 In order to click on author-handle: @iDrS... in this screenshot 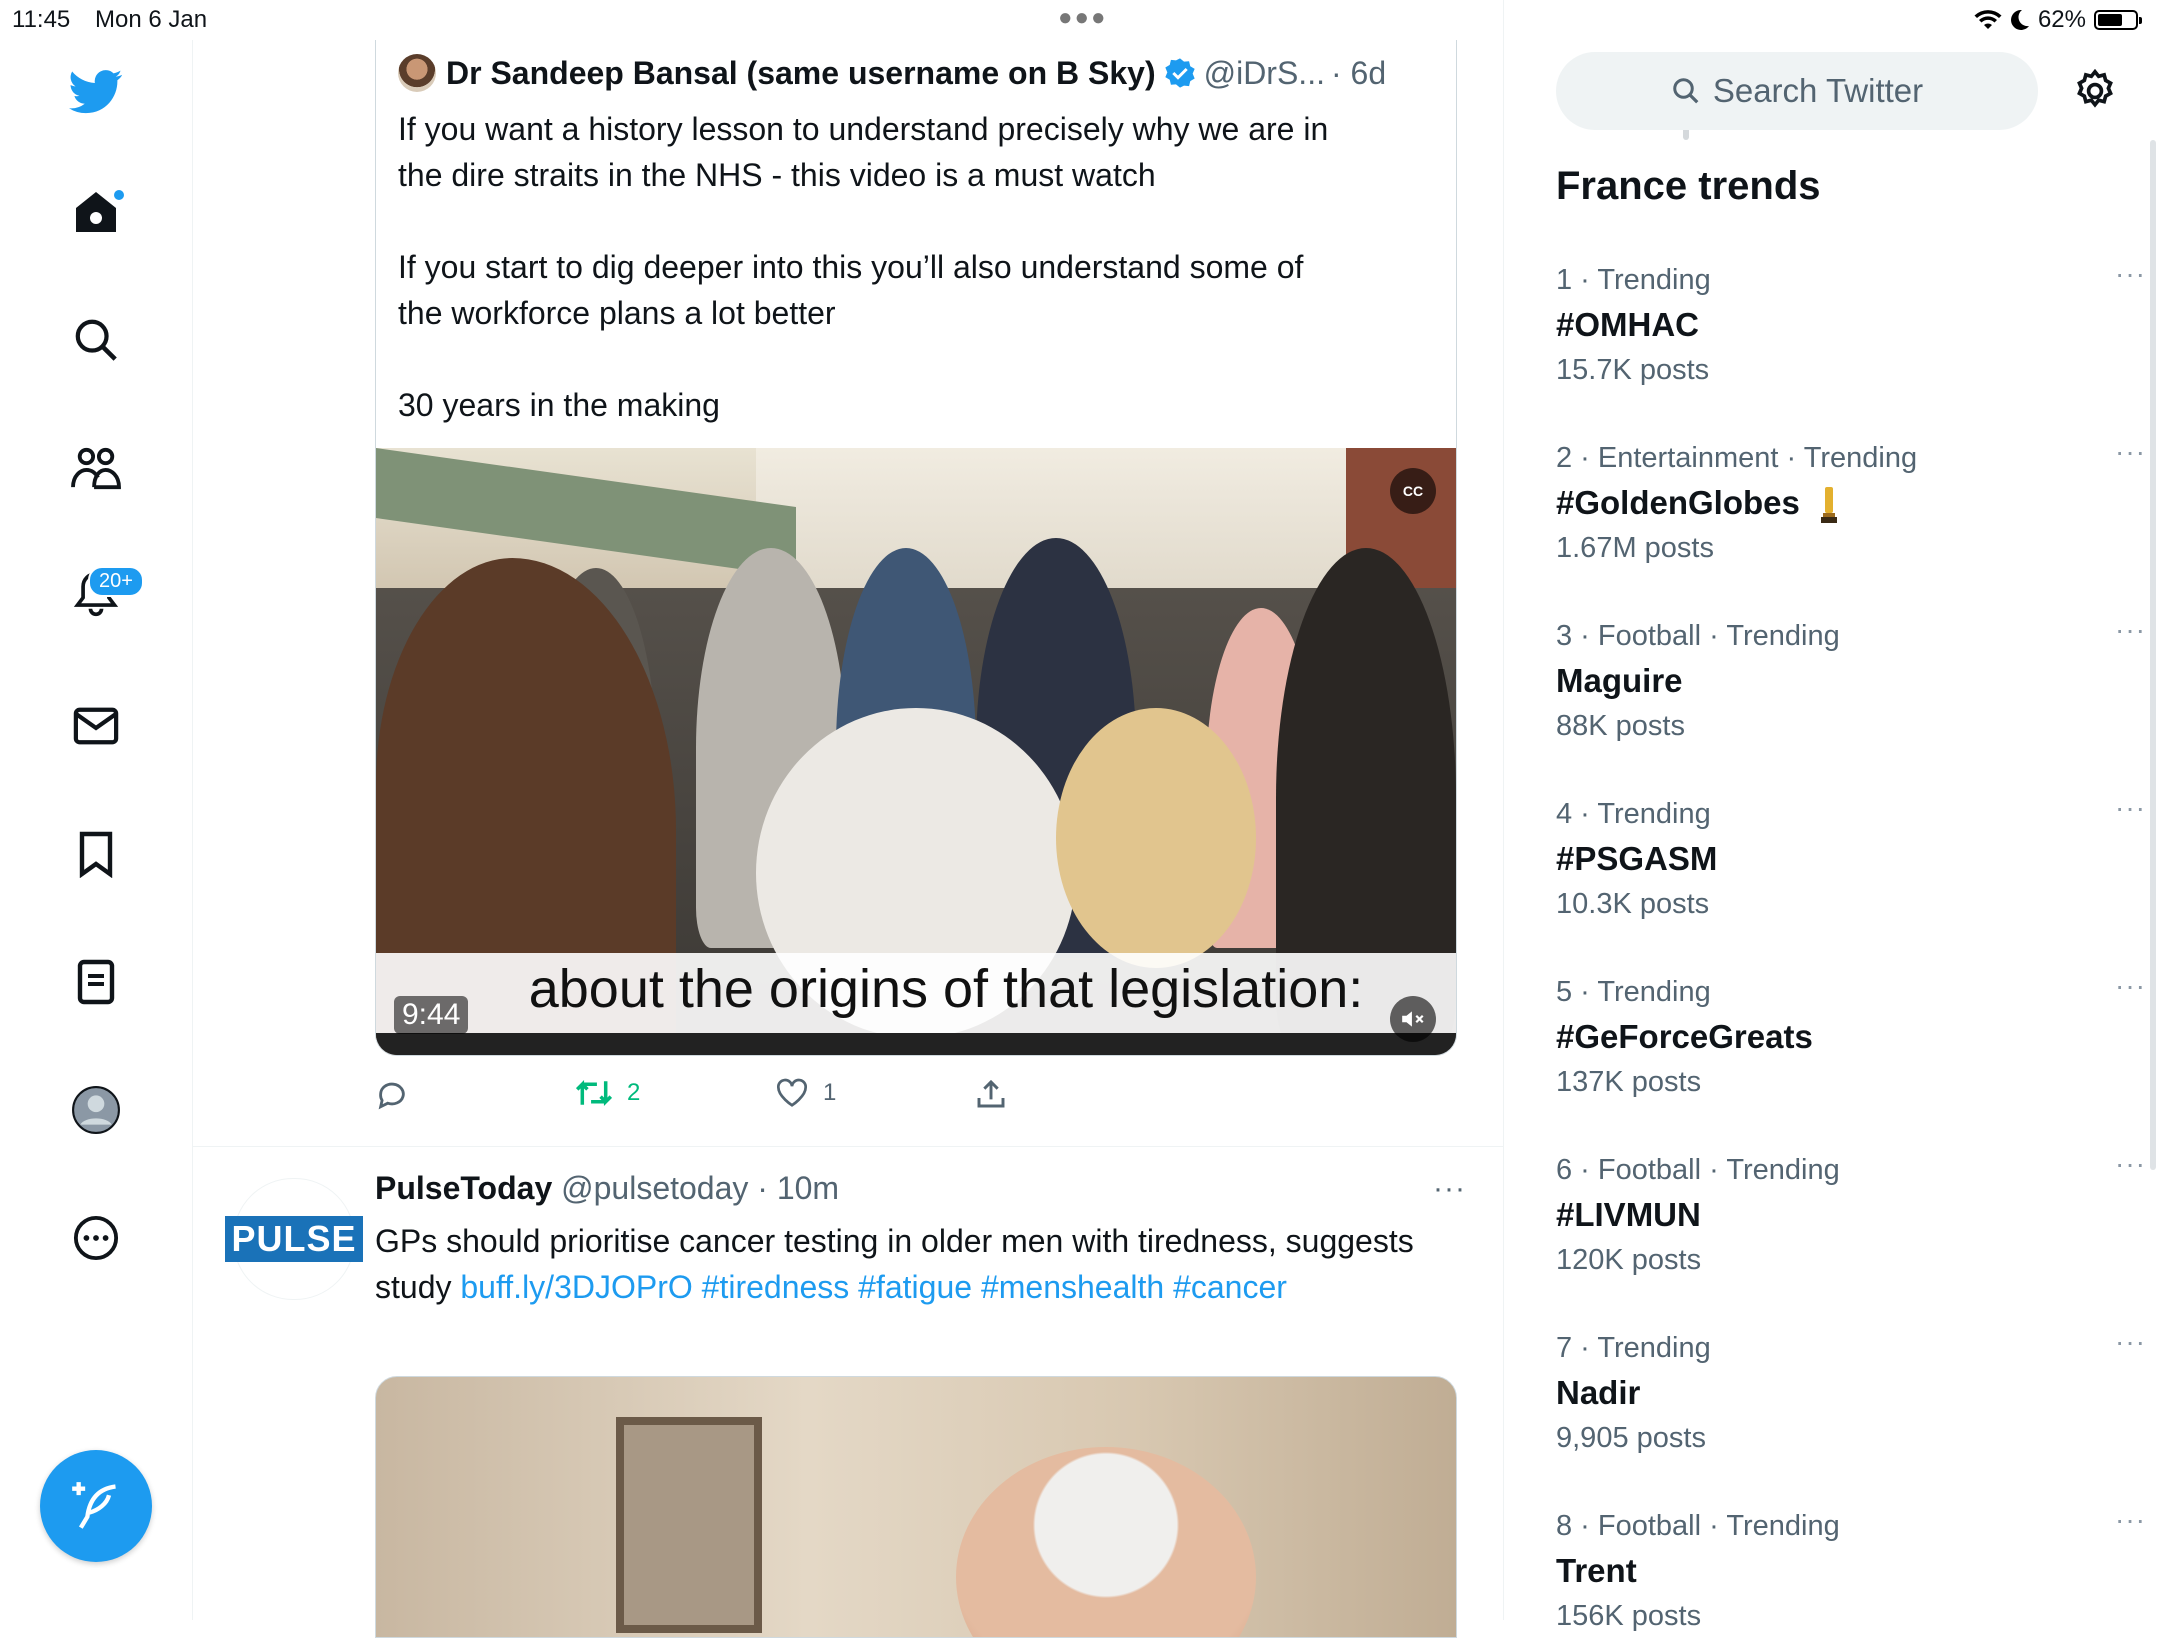, I will do `click(1264, 73)`.